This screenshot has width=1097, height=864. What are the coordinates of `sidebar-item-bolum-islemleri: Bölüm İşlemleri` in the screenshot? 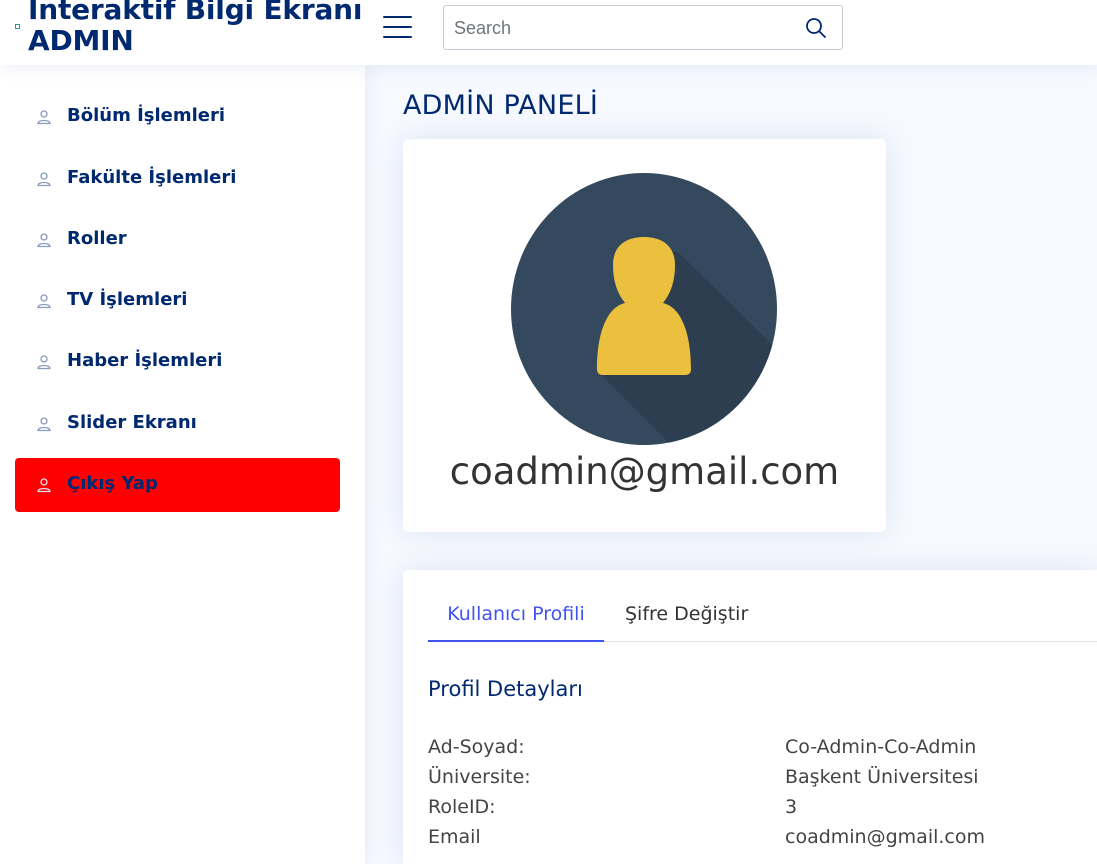 It's located at (177, 117).